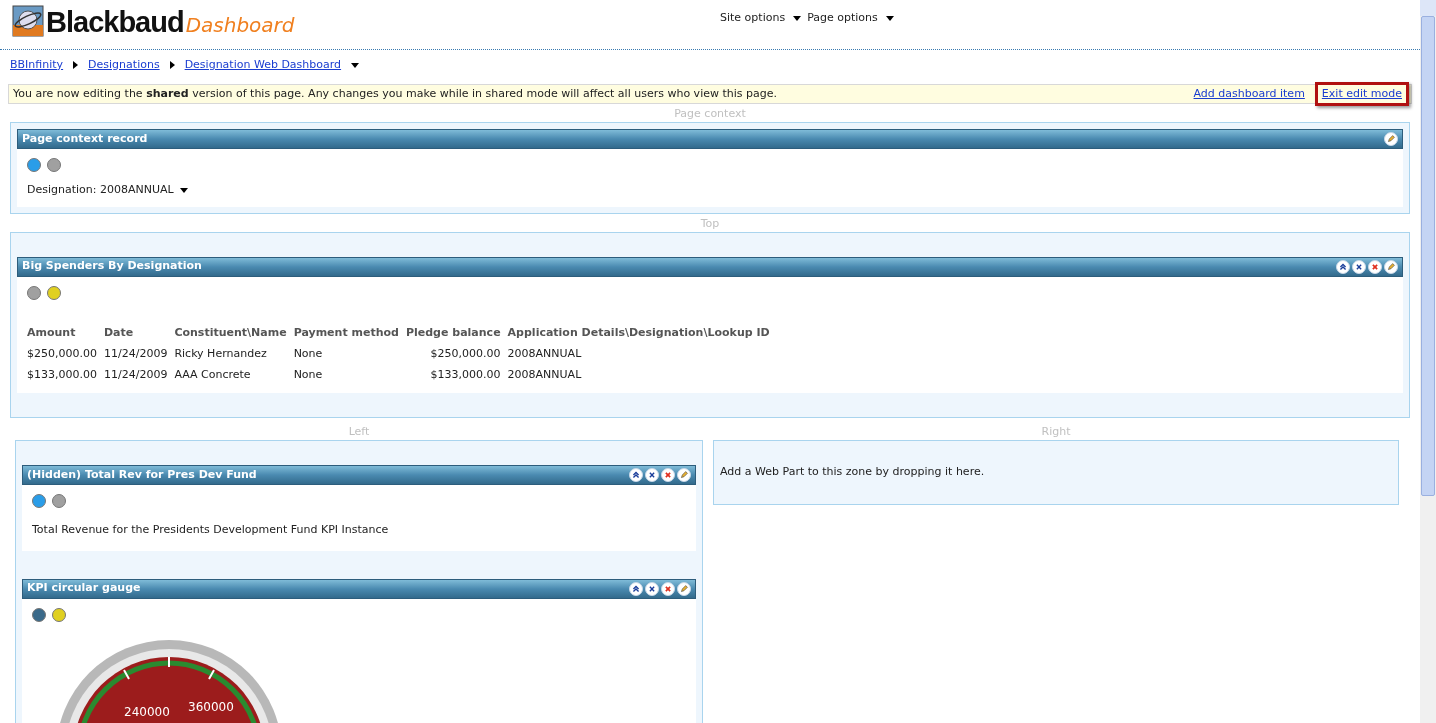  What do you see at coordinates (115, 22) in the screenshot?
I see `logo-wordmark: Blackbaud` at bounding box center [115, 22].